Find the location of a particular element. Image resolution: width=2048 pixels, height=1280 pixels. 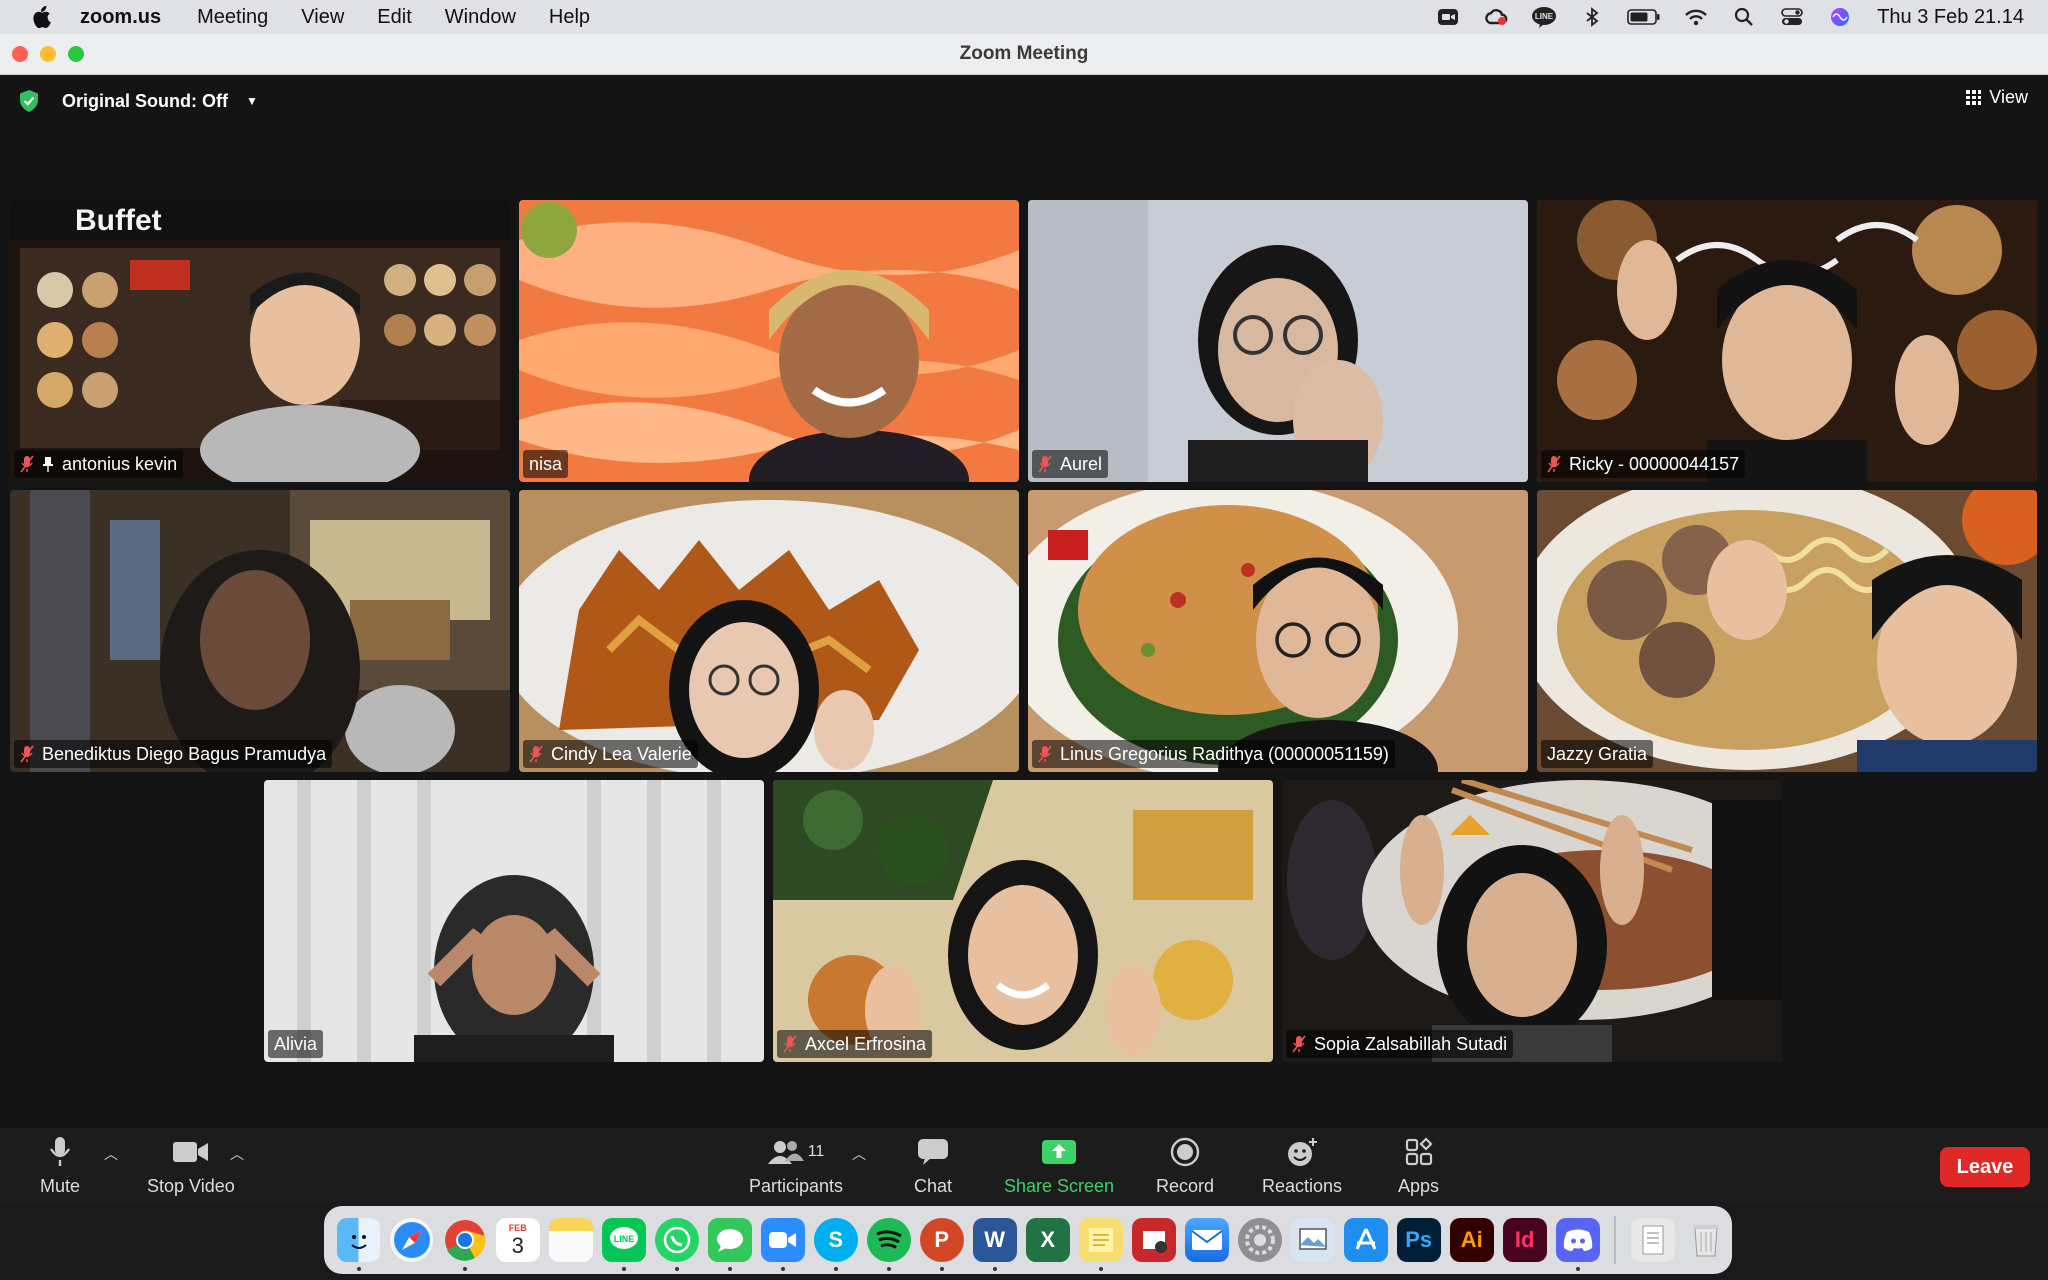

menu-window: Window is located at coordinates (480, 17).